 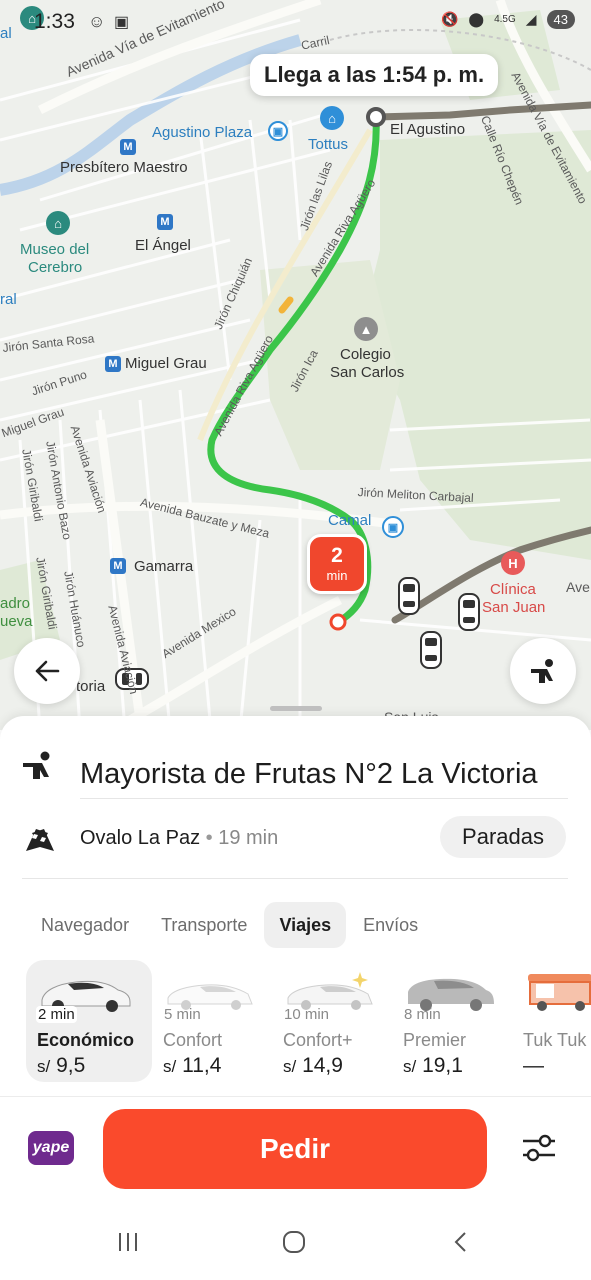 I want to click on mute-icon: 🔇, so click(x=449, y=19).